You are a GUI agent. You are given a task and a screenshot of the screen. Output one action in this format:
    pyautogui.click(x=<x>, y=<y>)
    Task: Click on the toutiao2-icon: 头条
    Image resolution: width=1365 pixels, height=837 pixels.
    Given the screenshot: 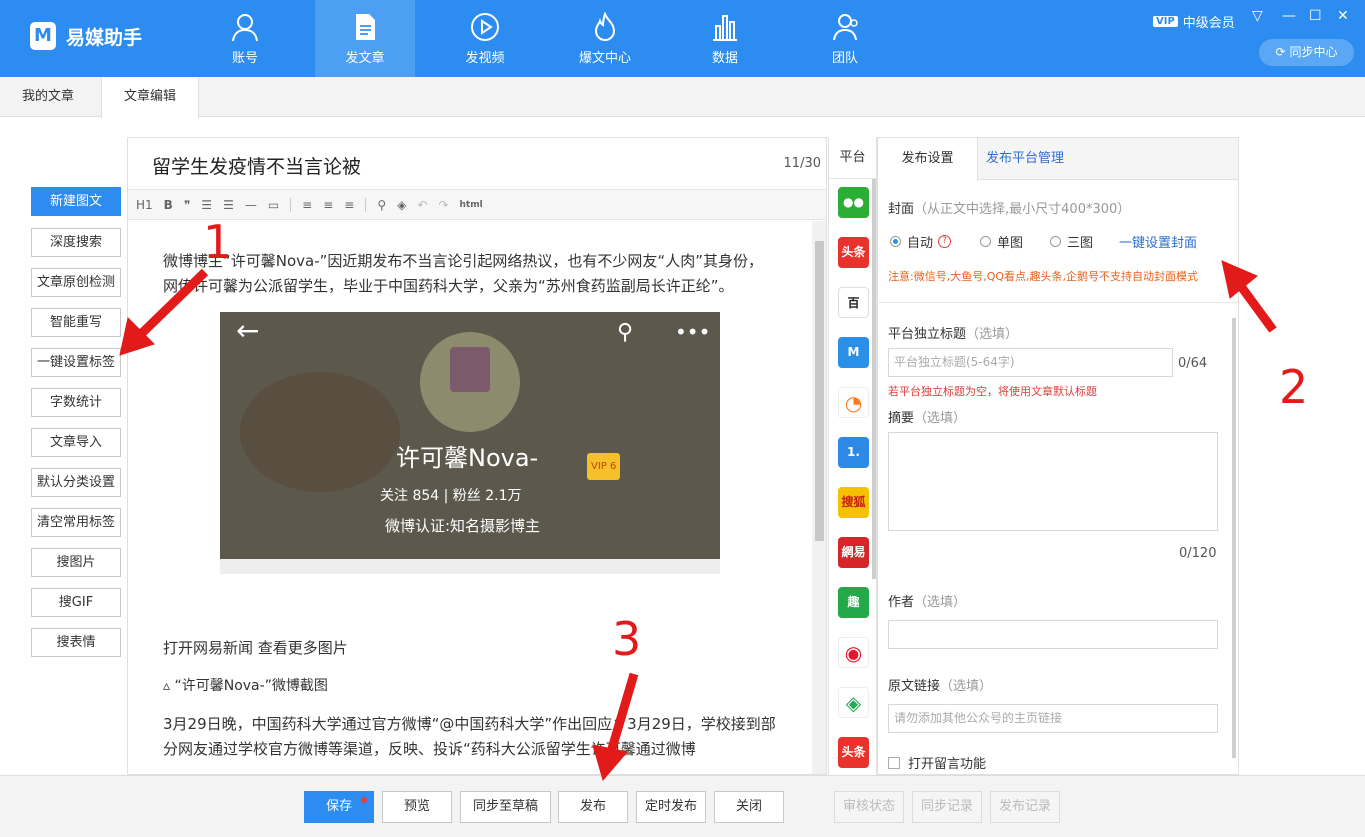 What is the action you would take?
    pyautogui.click(x=853, y=752)
    